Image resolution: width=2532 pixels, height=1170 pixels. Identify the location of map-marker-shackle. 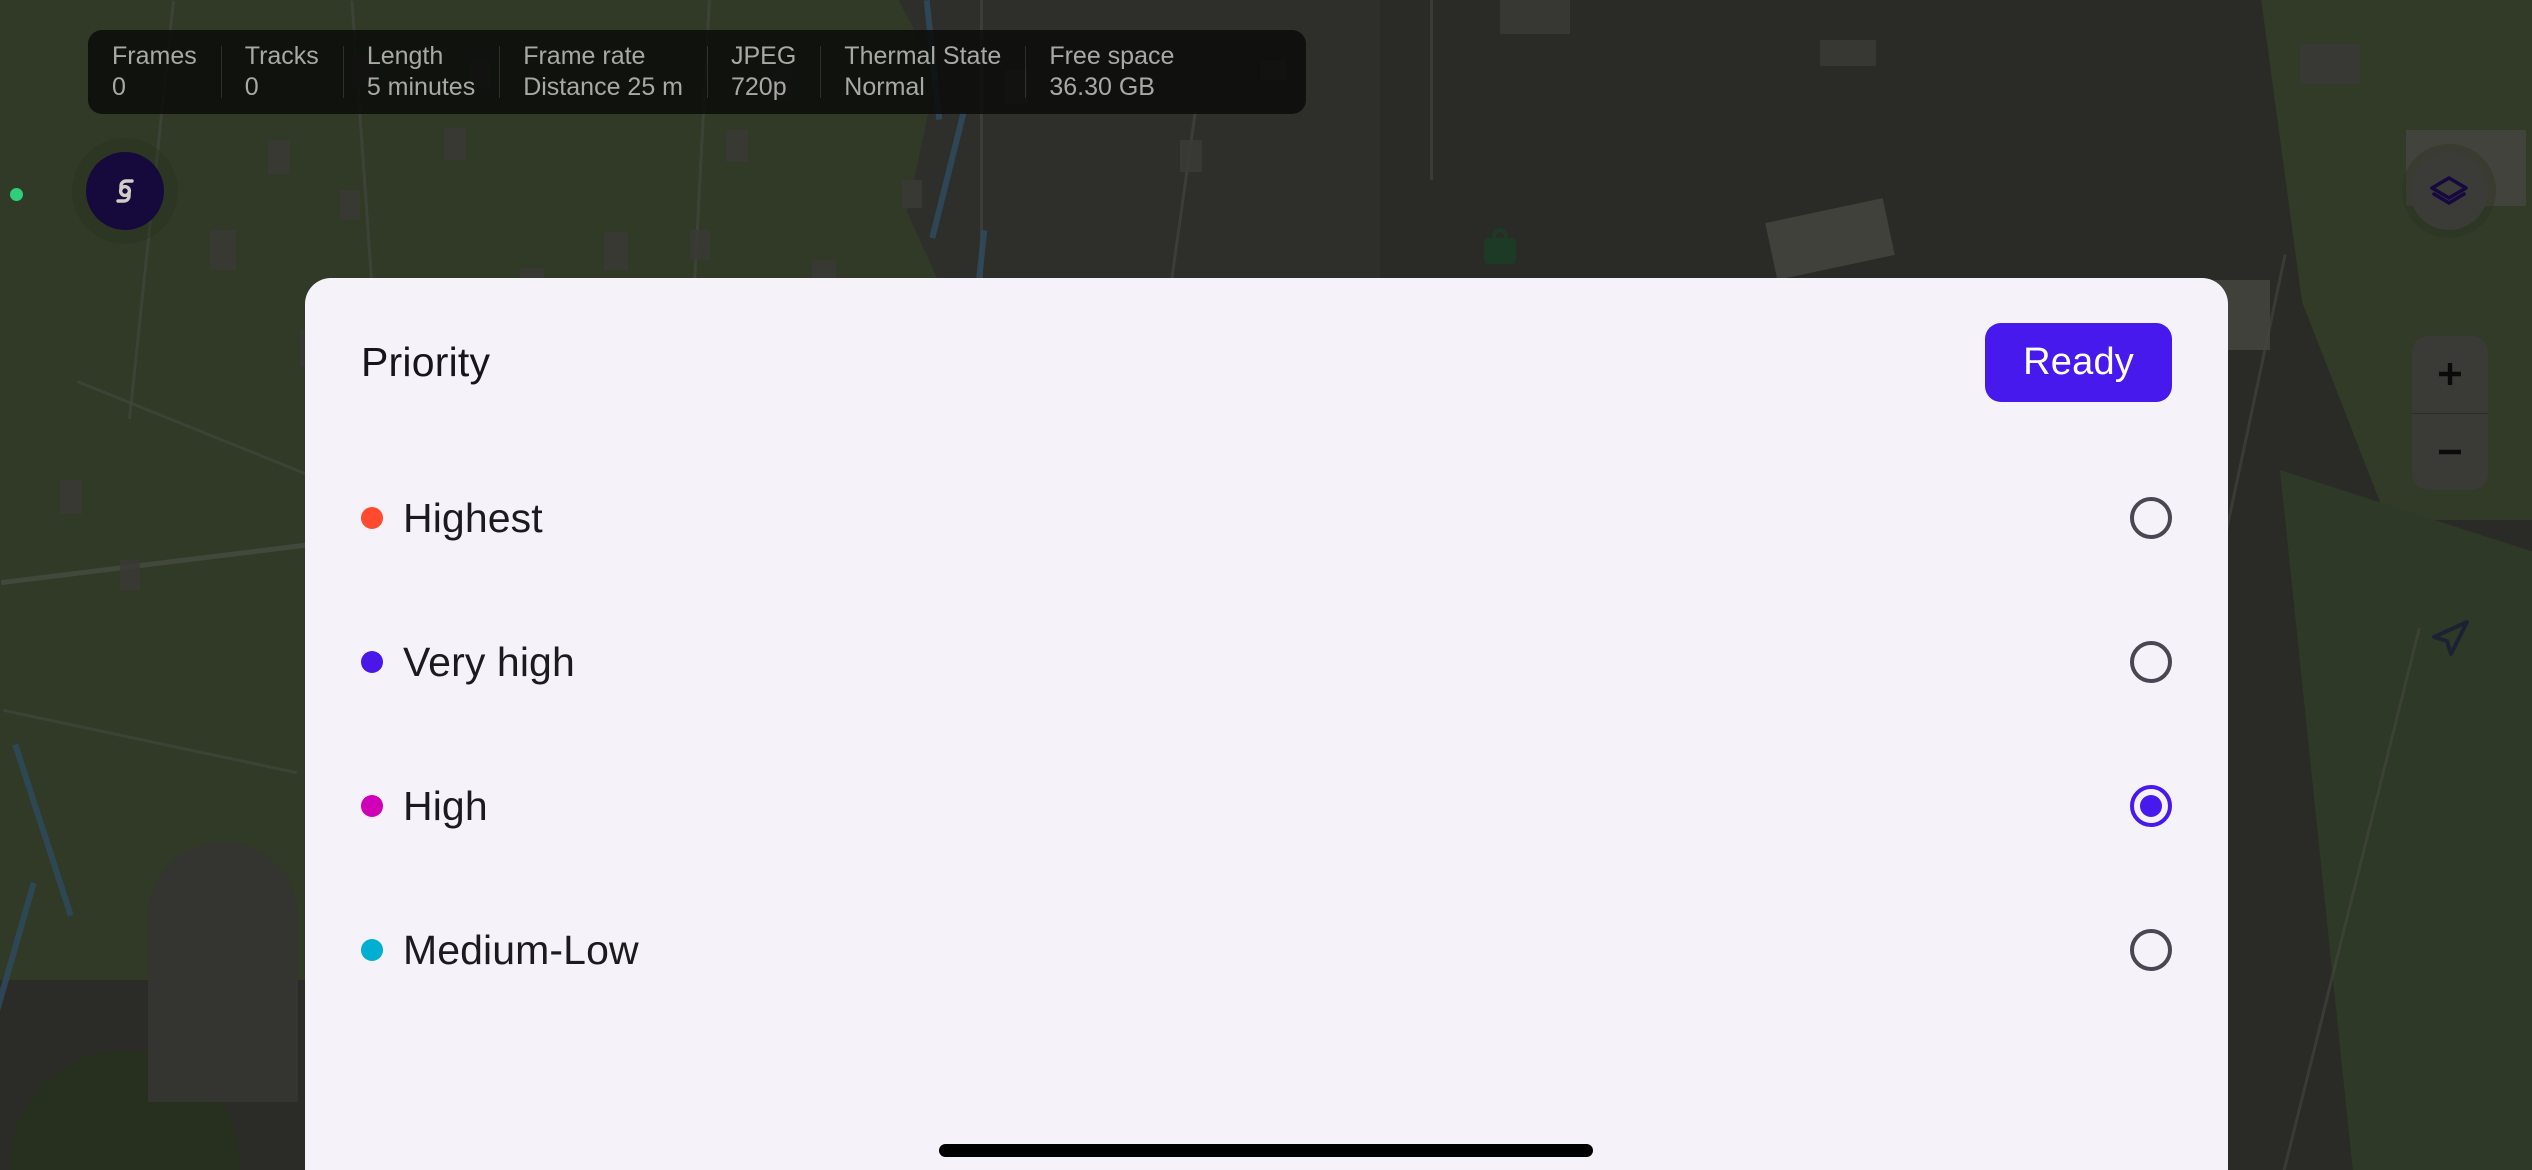
(1500, 236).